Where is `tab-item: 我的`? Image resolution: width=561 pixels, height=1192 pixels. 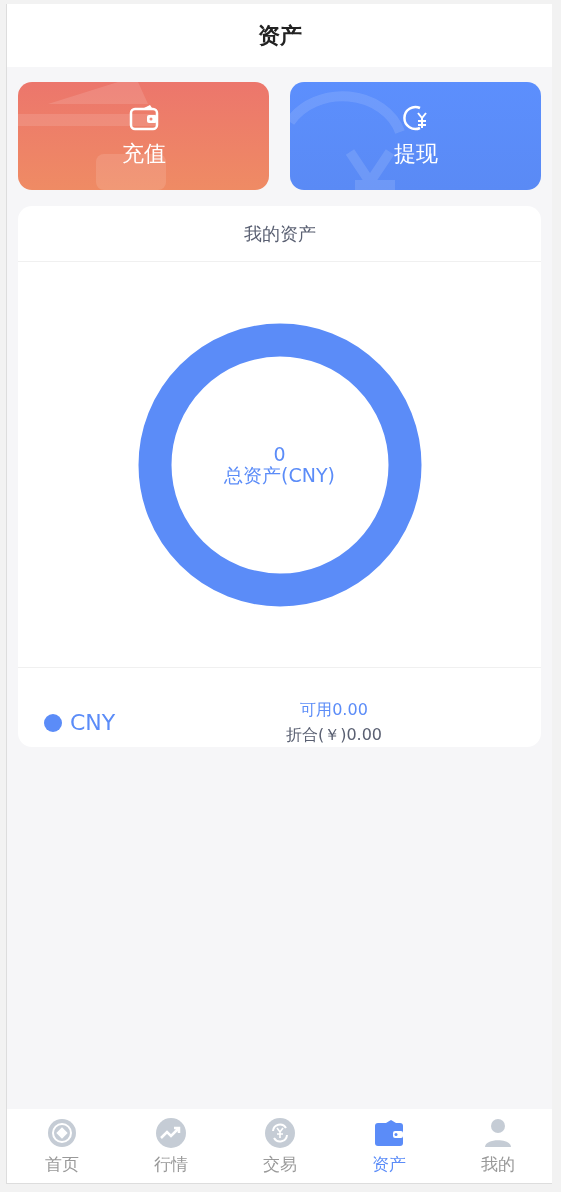
tab-item: 我的 is located at coordinates (497, 1146).